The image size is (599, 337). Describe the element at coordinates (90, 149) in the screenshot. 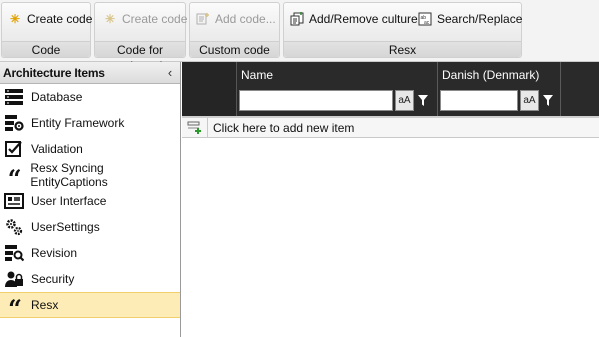

I see `sidebar-item-validation: Validation` at that location.